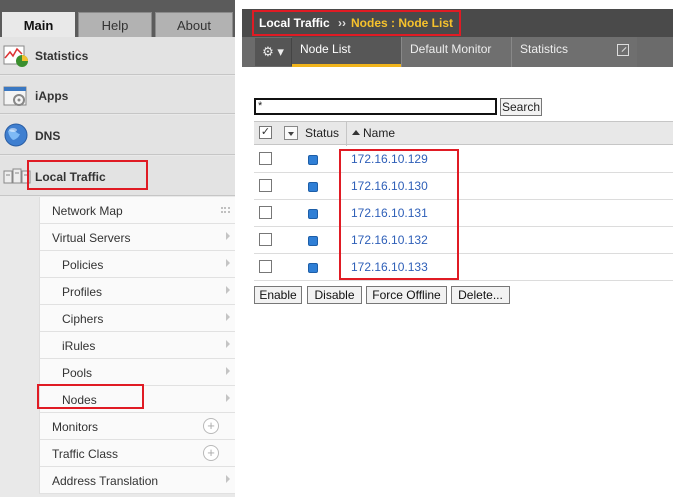  I want to click on force-offline-button: Force Offline, so click(406, 295).